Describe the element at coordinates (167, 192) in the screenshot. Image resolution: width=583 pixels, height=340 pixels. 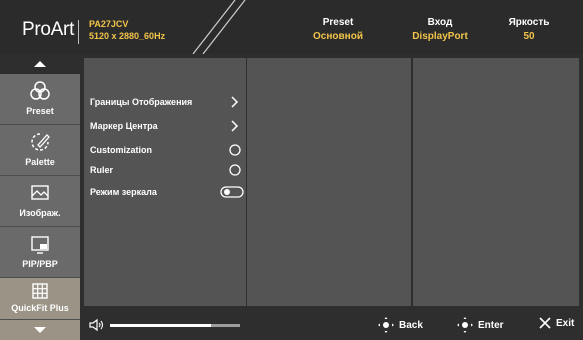
I see `menu-item-mirror-mode: Режим зеркала` at that location.